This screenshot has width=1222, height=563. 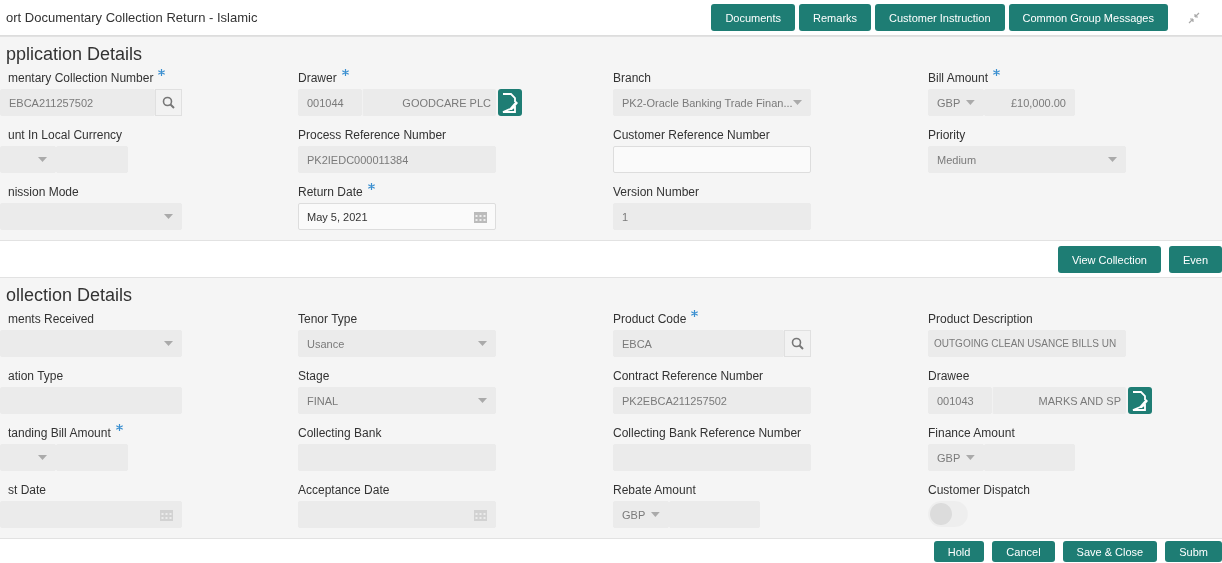 What do you see at coordinates (344, 490) in the screenshot?
I see `field-label: Acceptance Date` at bounding box center [344, 490].